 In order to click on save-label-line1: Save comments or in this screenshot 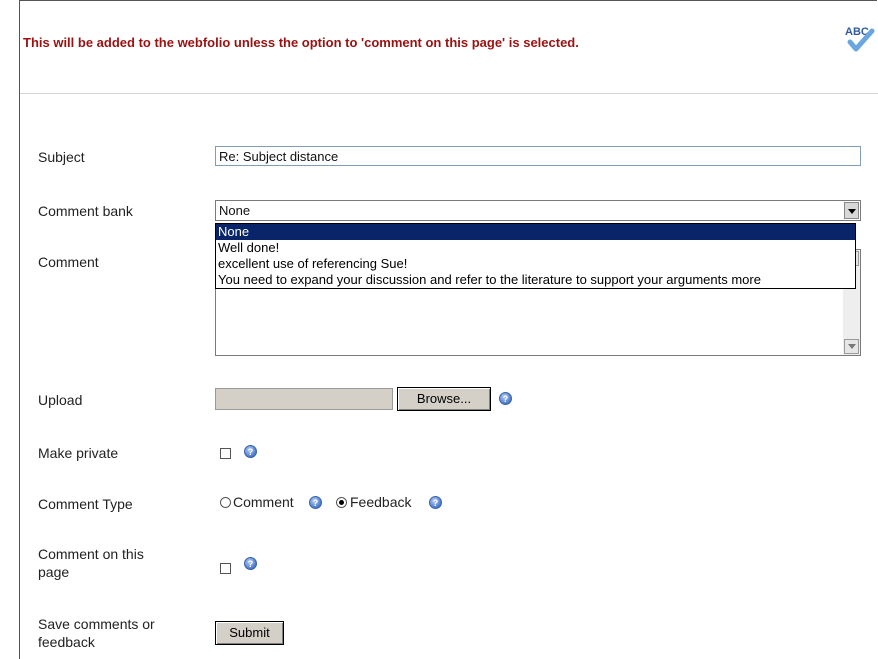, I will do `click(96, 624)`.